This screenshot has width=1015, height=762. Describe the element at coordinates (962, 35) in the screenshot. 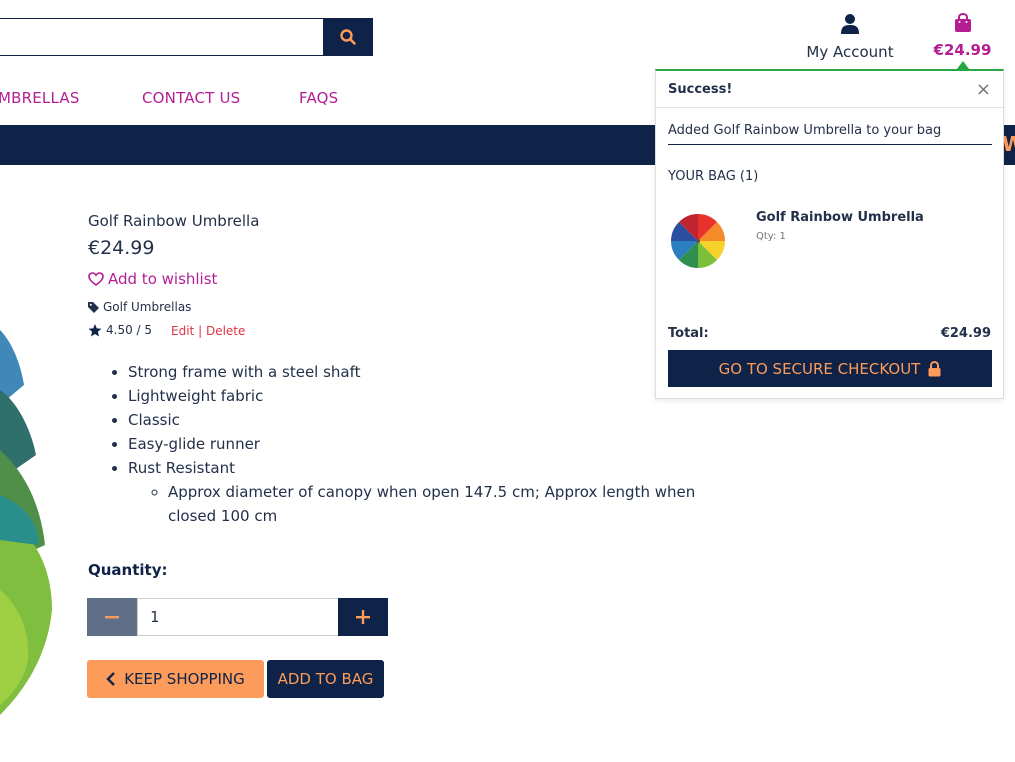

I see `shopping-bag-link: €24.99` at that location.